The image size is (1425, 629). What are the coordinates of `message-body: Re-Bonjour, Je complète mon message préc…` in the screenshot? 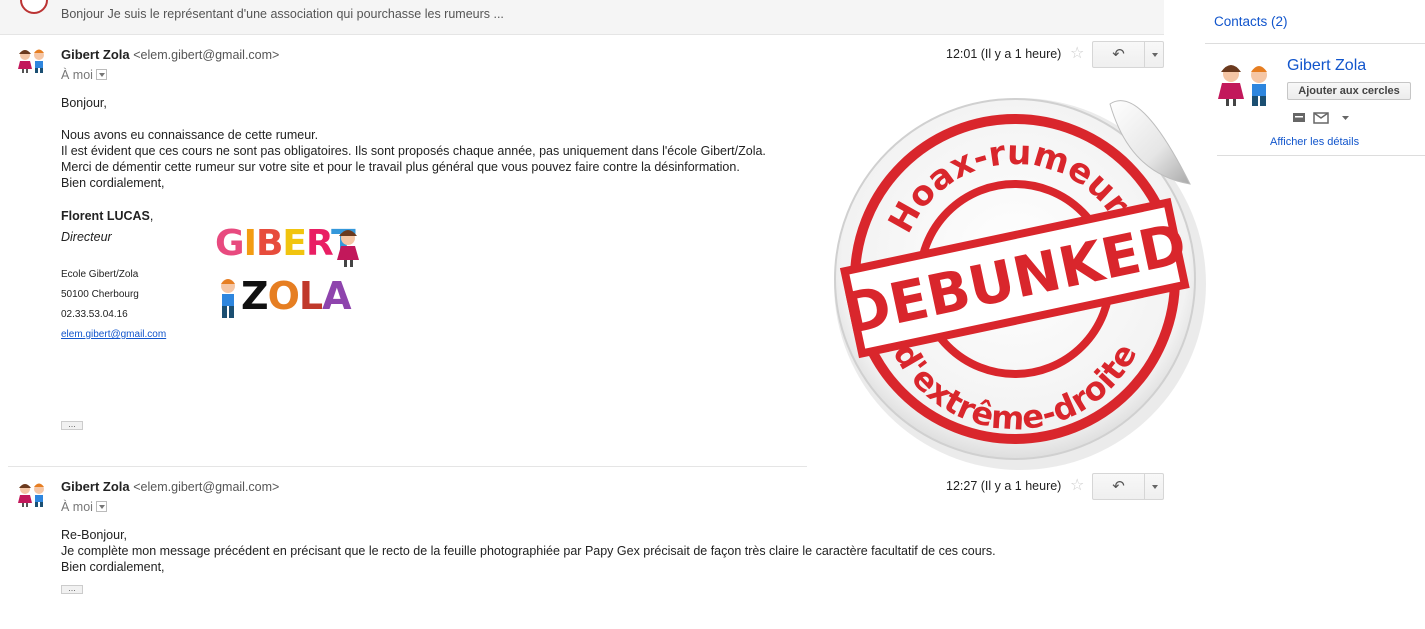 It's located at (561, 551).